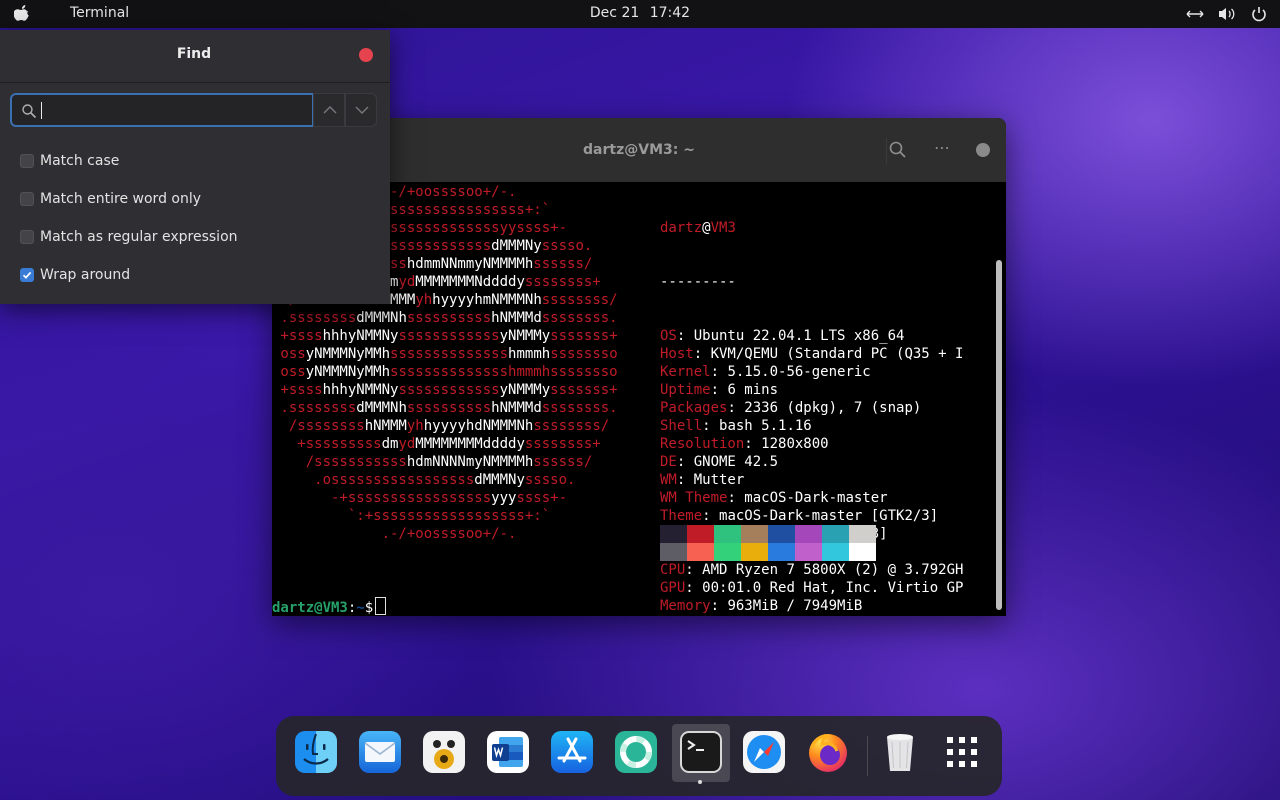  Describe the element at coordinates (394, 534) in the screenshot. I see `ascii-line: .-/+oossssoo+/-.` at that location.